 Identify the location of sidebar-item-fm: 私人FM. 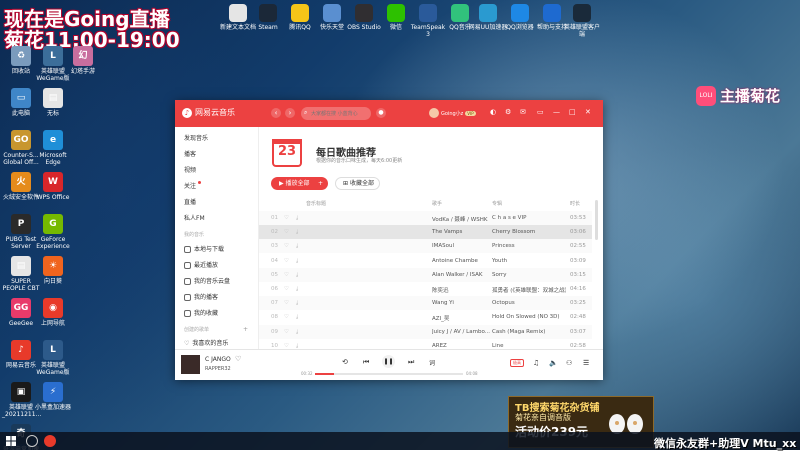
(194, 217).